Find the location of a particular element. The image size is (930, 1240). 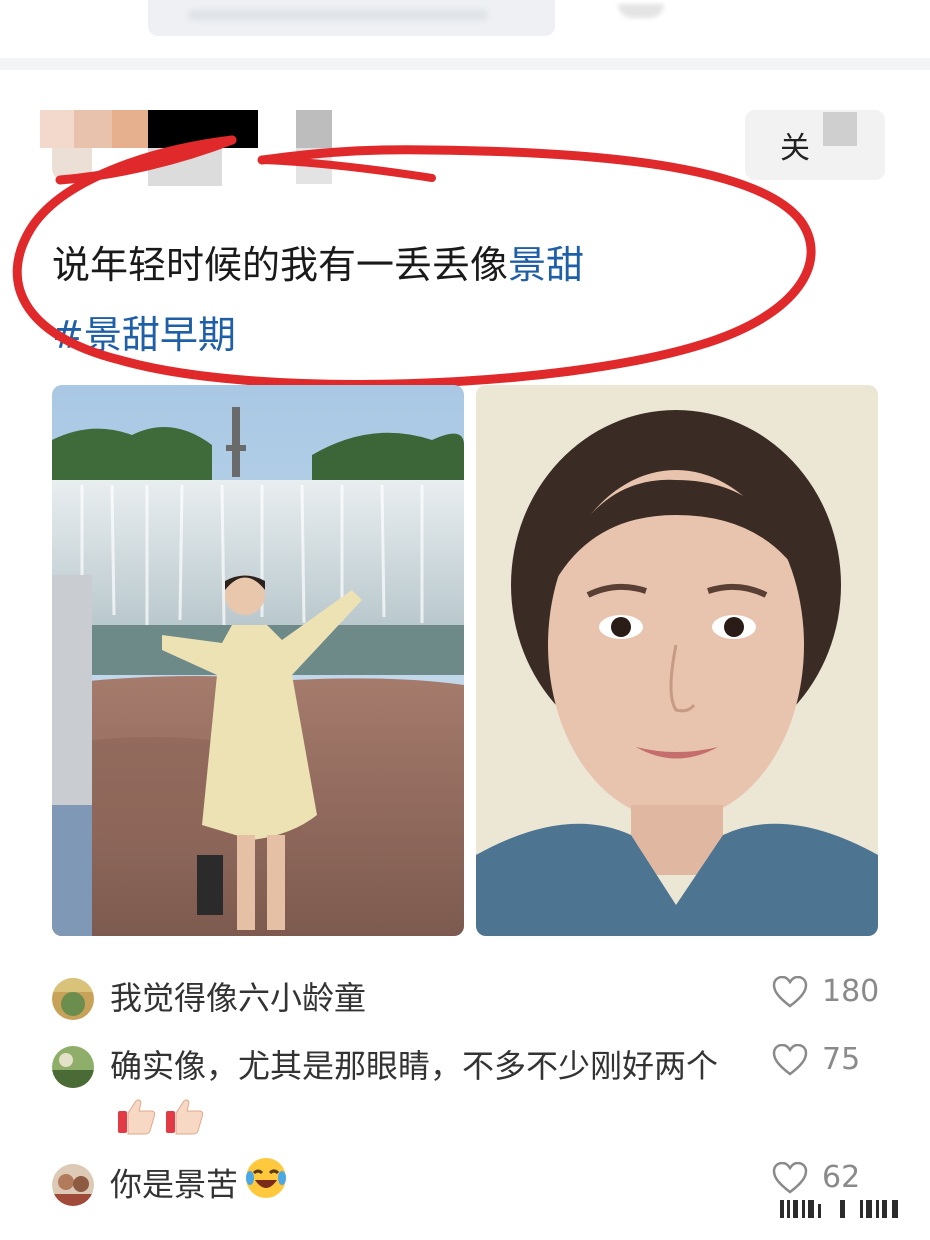

comment-text-body: 你是景苦 is located at coordinates (174, 1184).